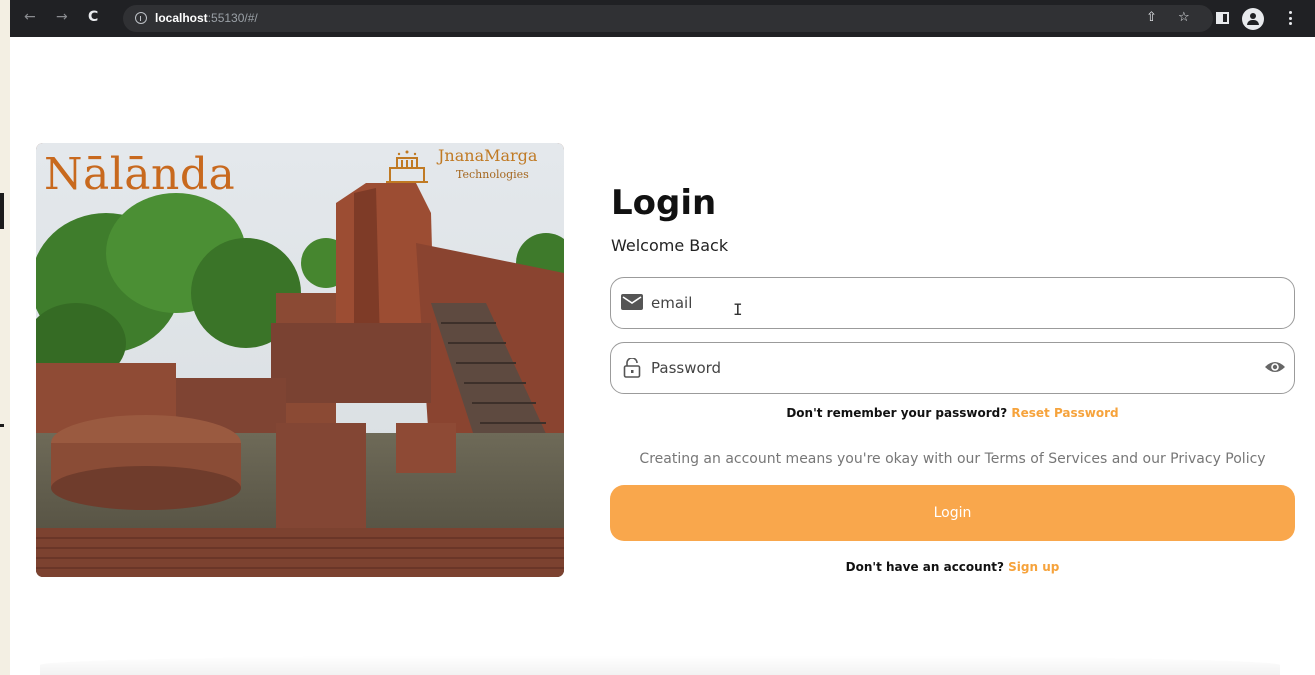 This screenshot has height=675, width=1315. I want to click on page-bottom-shadow, so click(660, 665).